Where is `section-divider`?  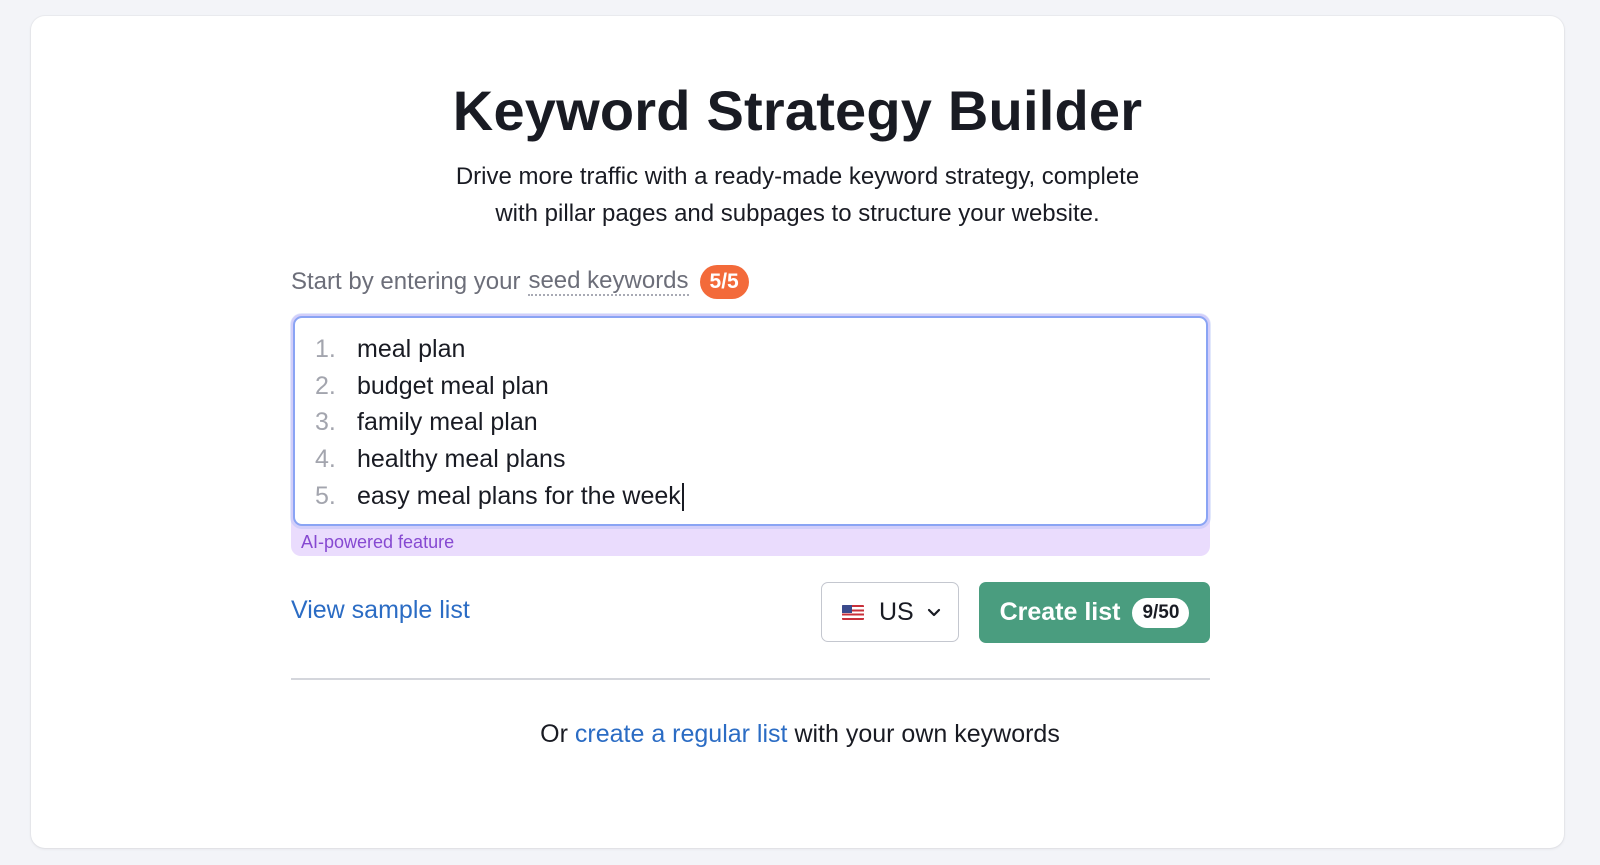
section-divider is located at coordinates (750, 679).